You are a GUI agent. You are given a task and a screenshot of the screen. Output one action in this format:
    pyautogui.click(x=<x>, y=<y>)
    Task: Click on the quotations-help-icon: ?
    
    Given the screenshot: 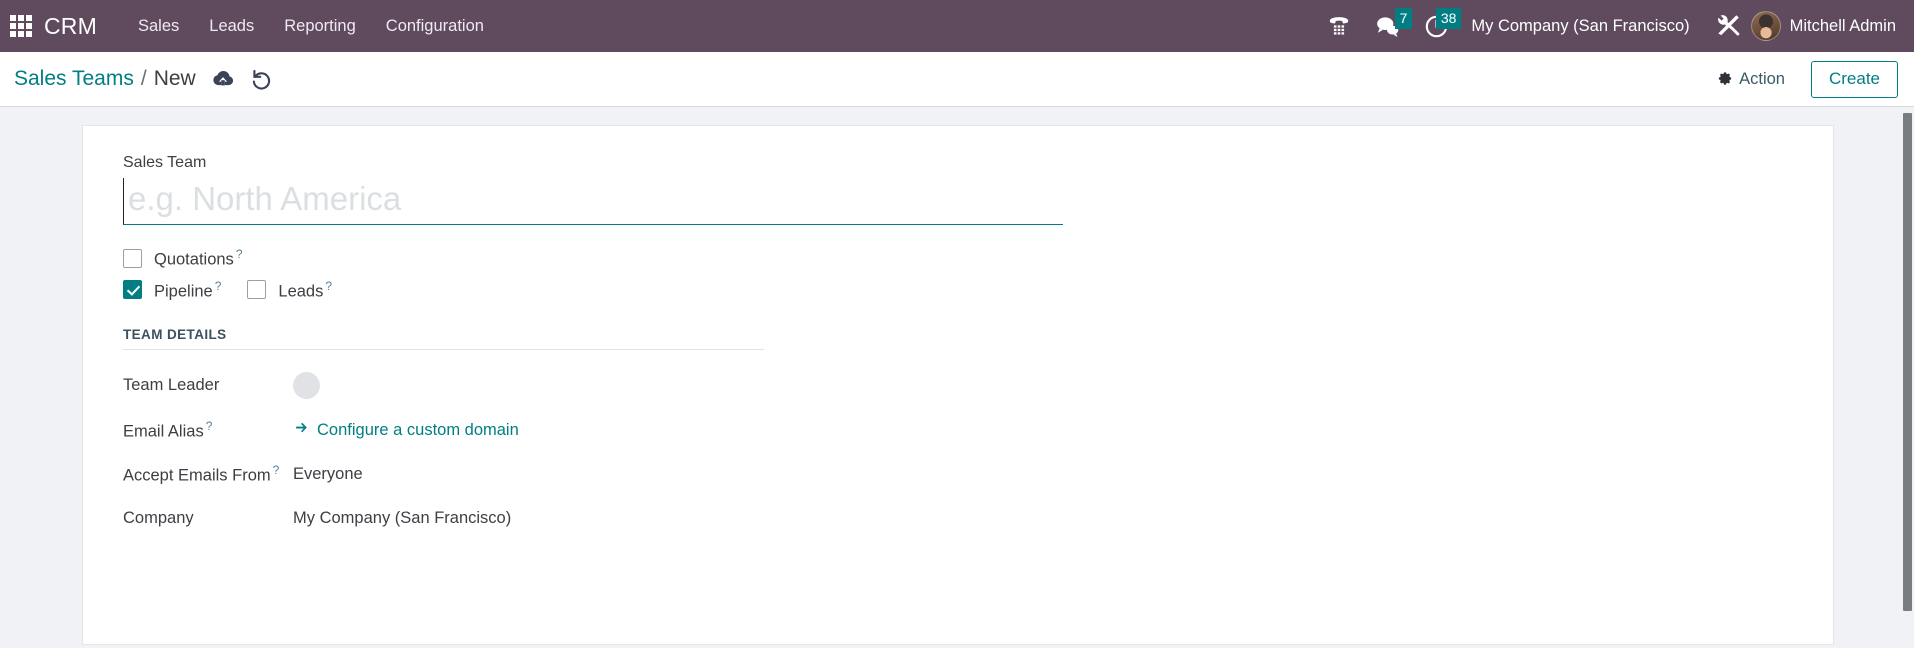 What is the action you would take?
    pyautogui.click(x=239, y=254)
    